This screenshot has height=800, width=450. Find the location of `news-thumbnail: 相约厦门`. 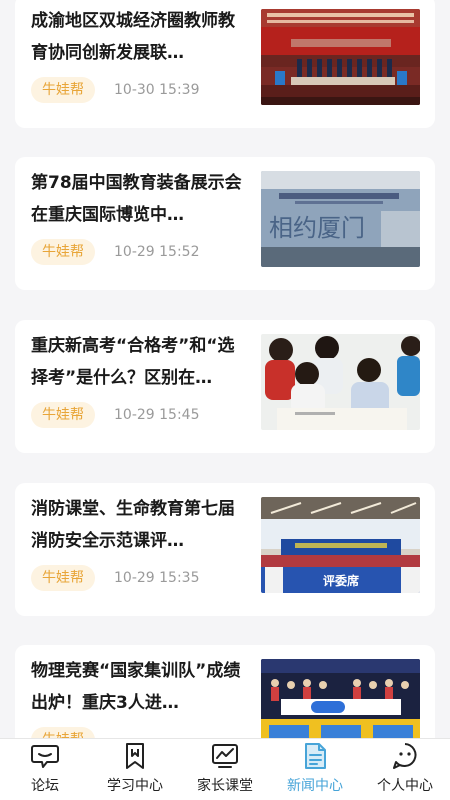

news-thumbnail: 相约厦门 is located at coordinates (340, 219).